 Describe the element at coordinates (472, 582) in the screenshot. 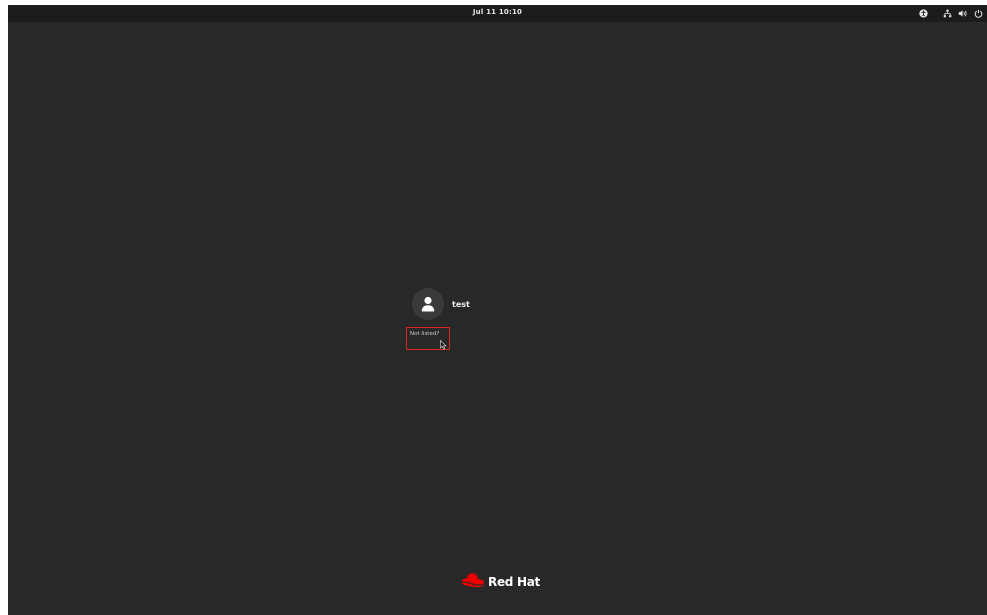

I see `red-hat-fedora-icon` at that location.